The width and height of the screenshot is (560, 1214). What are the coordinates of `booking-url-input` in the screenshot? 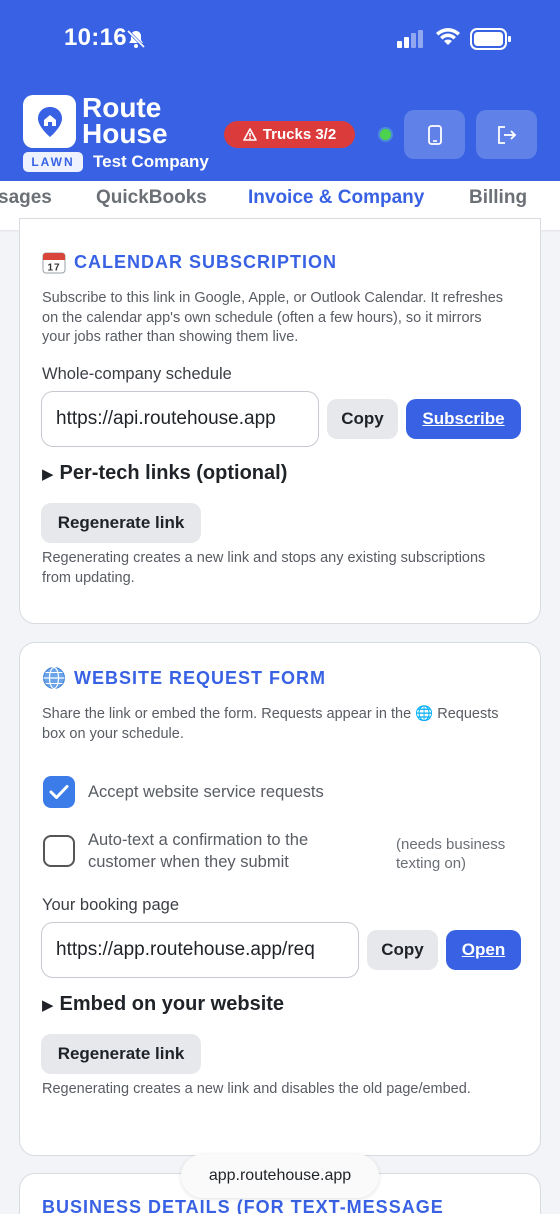 It's located at (200, 950).